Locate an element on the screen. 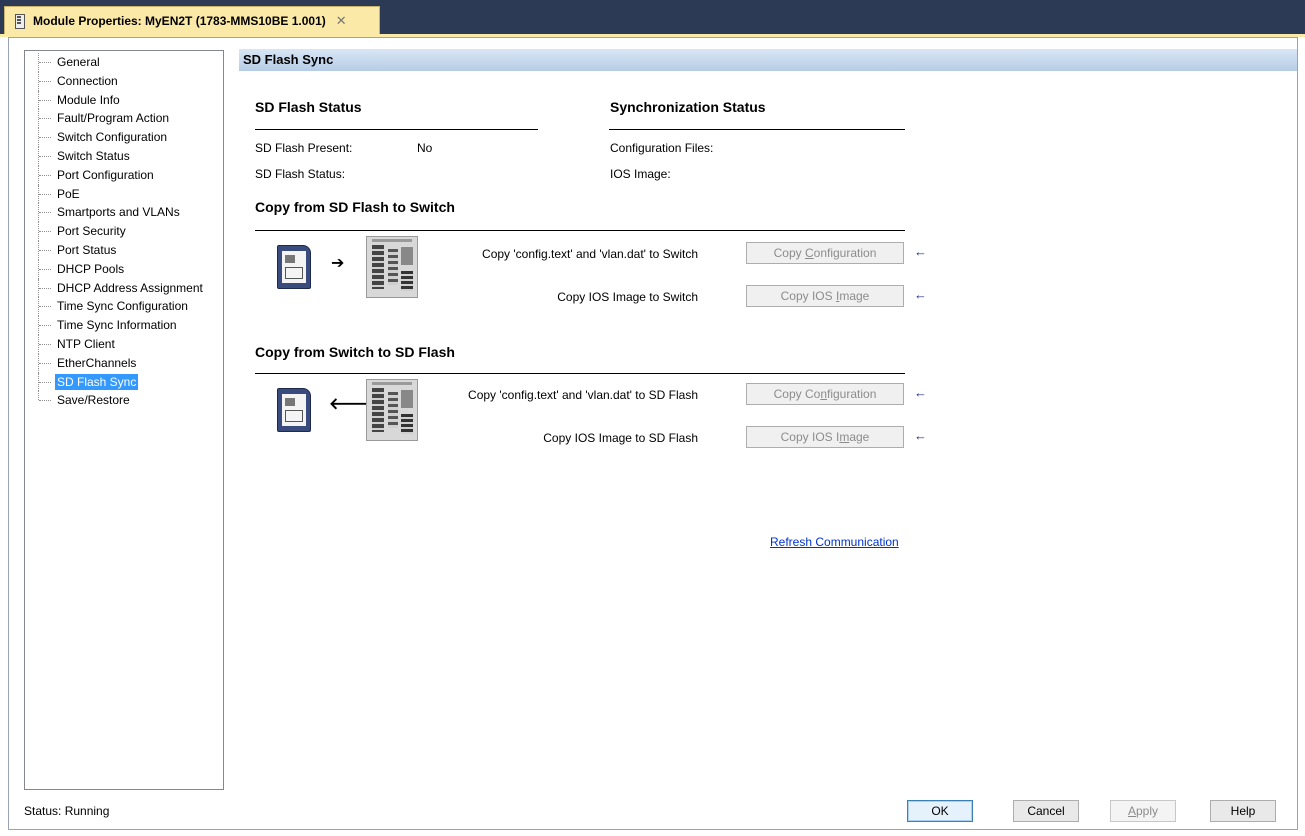 This screenshot has width=1305, height=836. nav-item-switch-status: Switch Status is located at coordinates (124, 156).